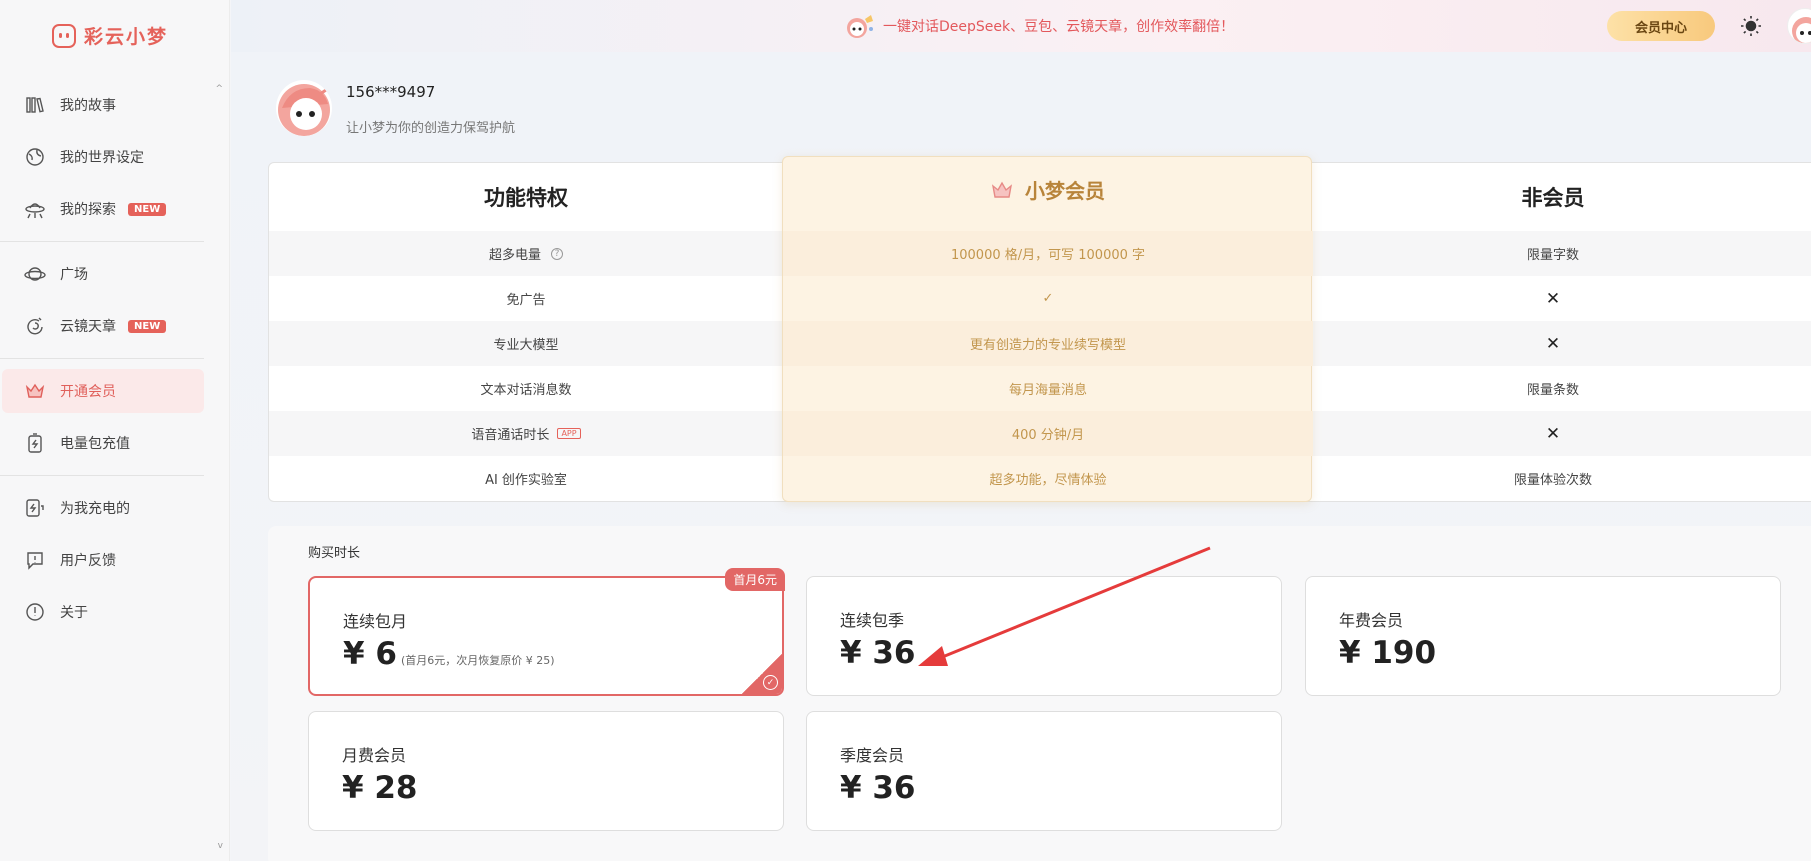  Describe the element at coordinates (526, 198) in the screenshot. I see `header-feature: 功能特权` at that location.